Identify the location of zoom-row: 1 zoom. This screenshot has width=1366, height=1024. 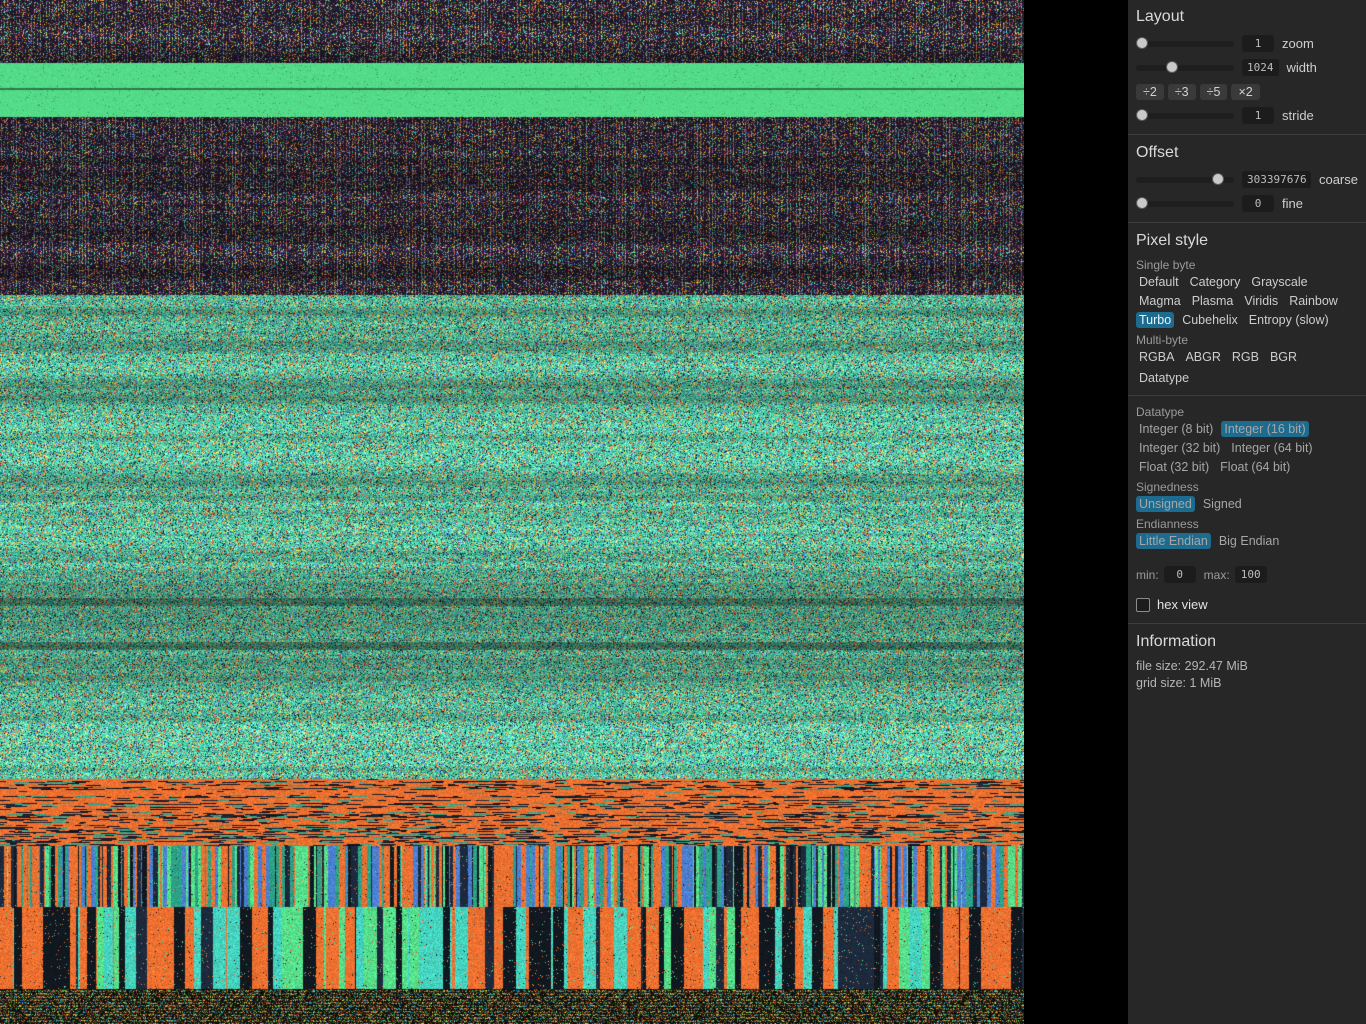
(1247, 43).